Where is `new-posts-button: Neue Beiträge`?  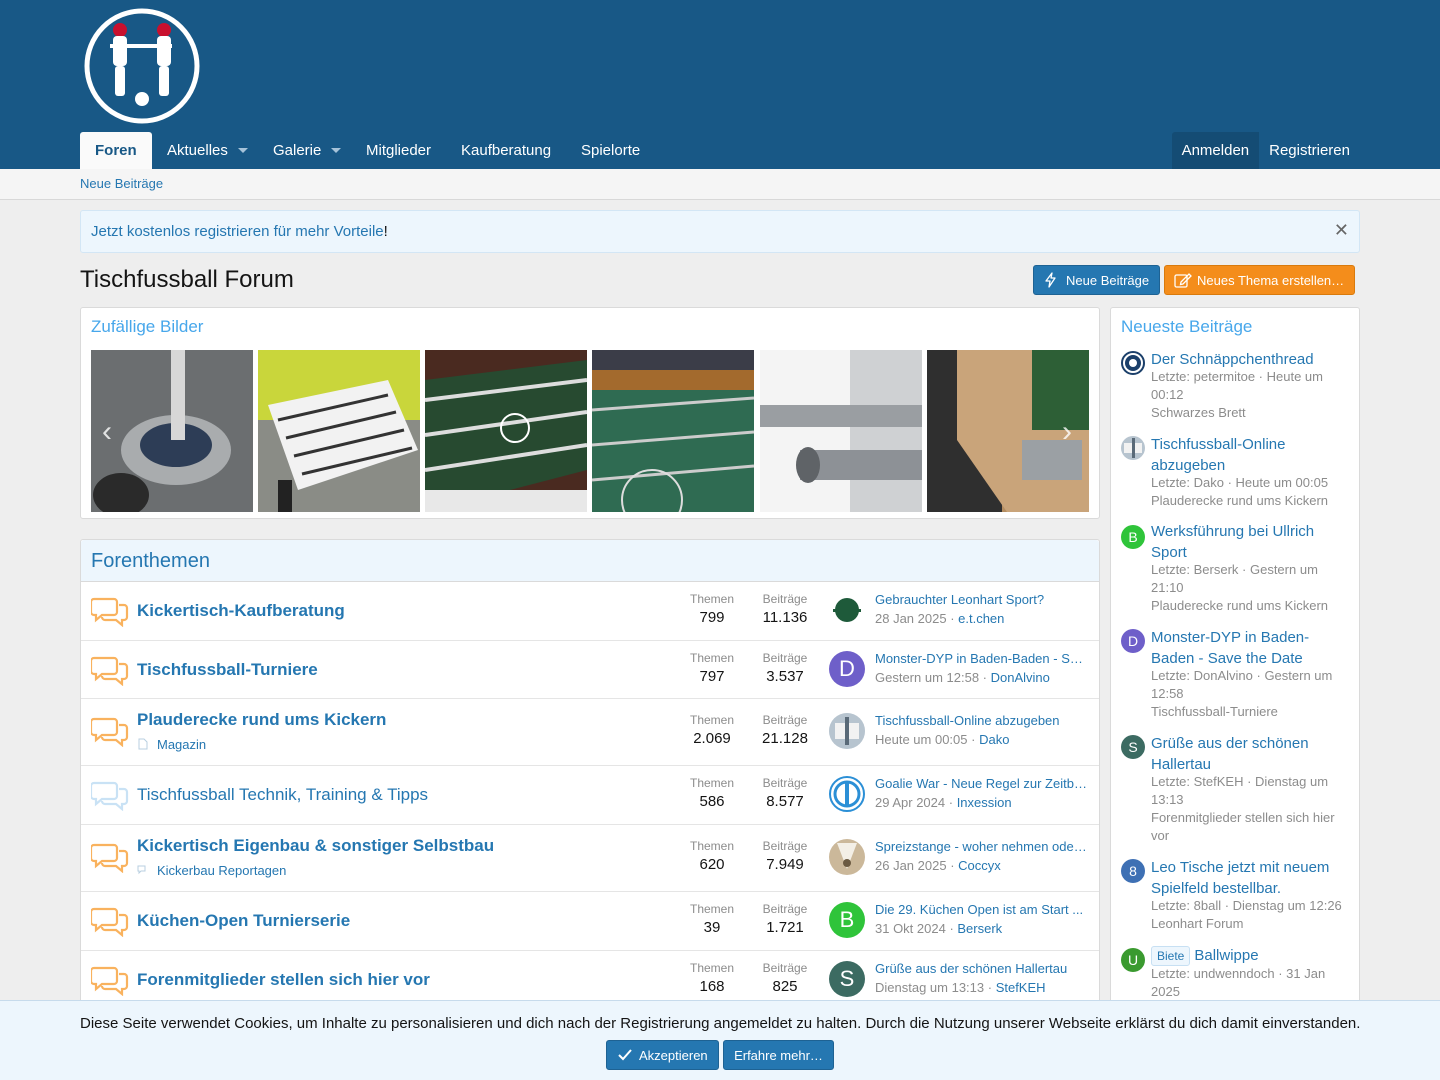 new-posts-button: Neue Beiträge is located at coordinates (1097, 280).